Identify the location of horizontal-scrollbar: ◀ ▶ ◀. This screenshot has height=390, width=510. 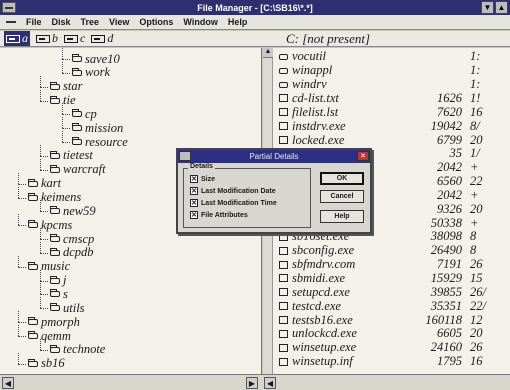
(255, 382).